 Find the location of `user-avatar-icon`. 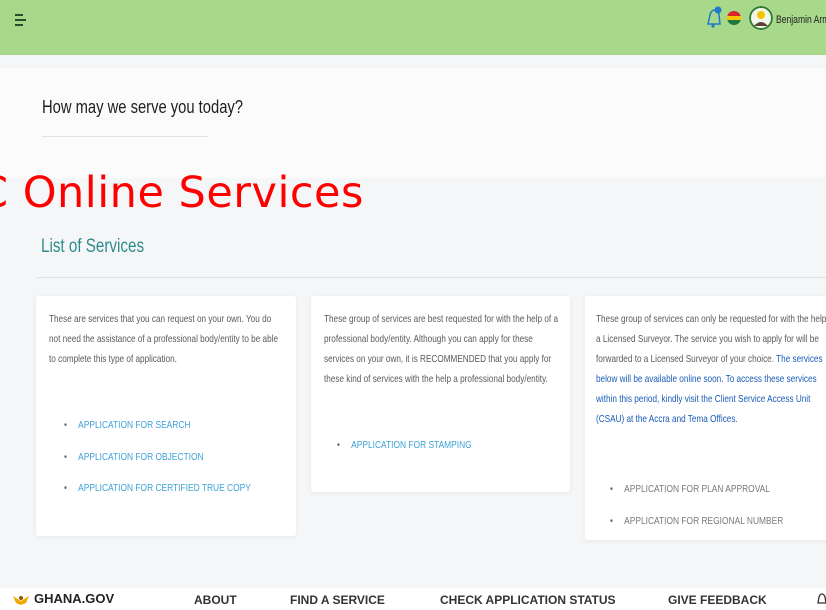

user-avatar-icon is located at coordinates (761, 18).